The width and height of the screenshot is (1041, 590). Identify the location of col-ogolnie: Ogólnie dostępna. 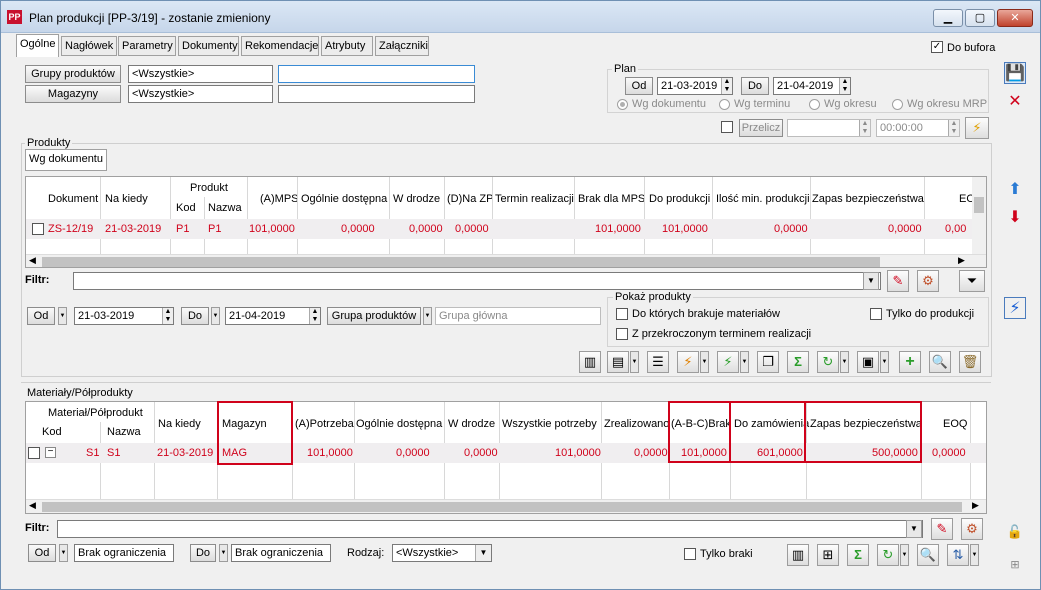
(399, 424).